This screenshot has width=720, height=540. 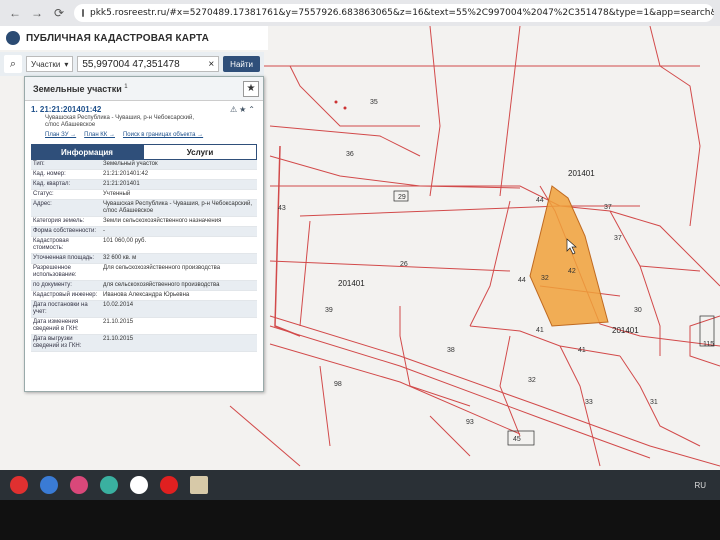 I want to click on parcel-label: 30, so click(x=638, y=310).